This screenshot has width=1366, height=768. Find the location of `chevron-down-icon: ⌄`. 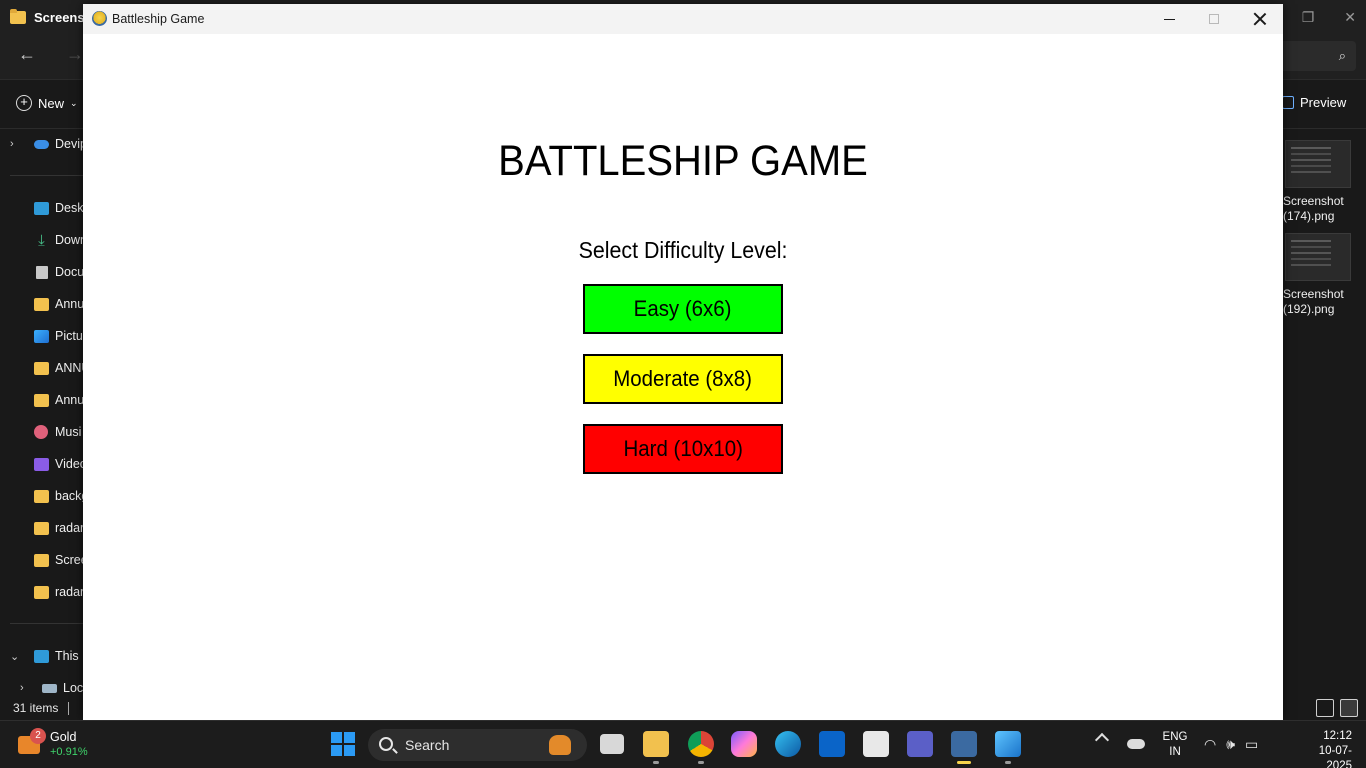

chevron-down-icon: ⌄ is located at coordinates (14, 656).